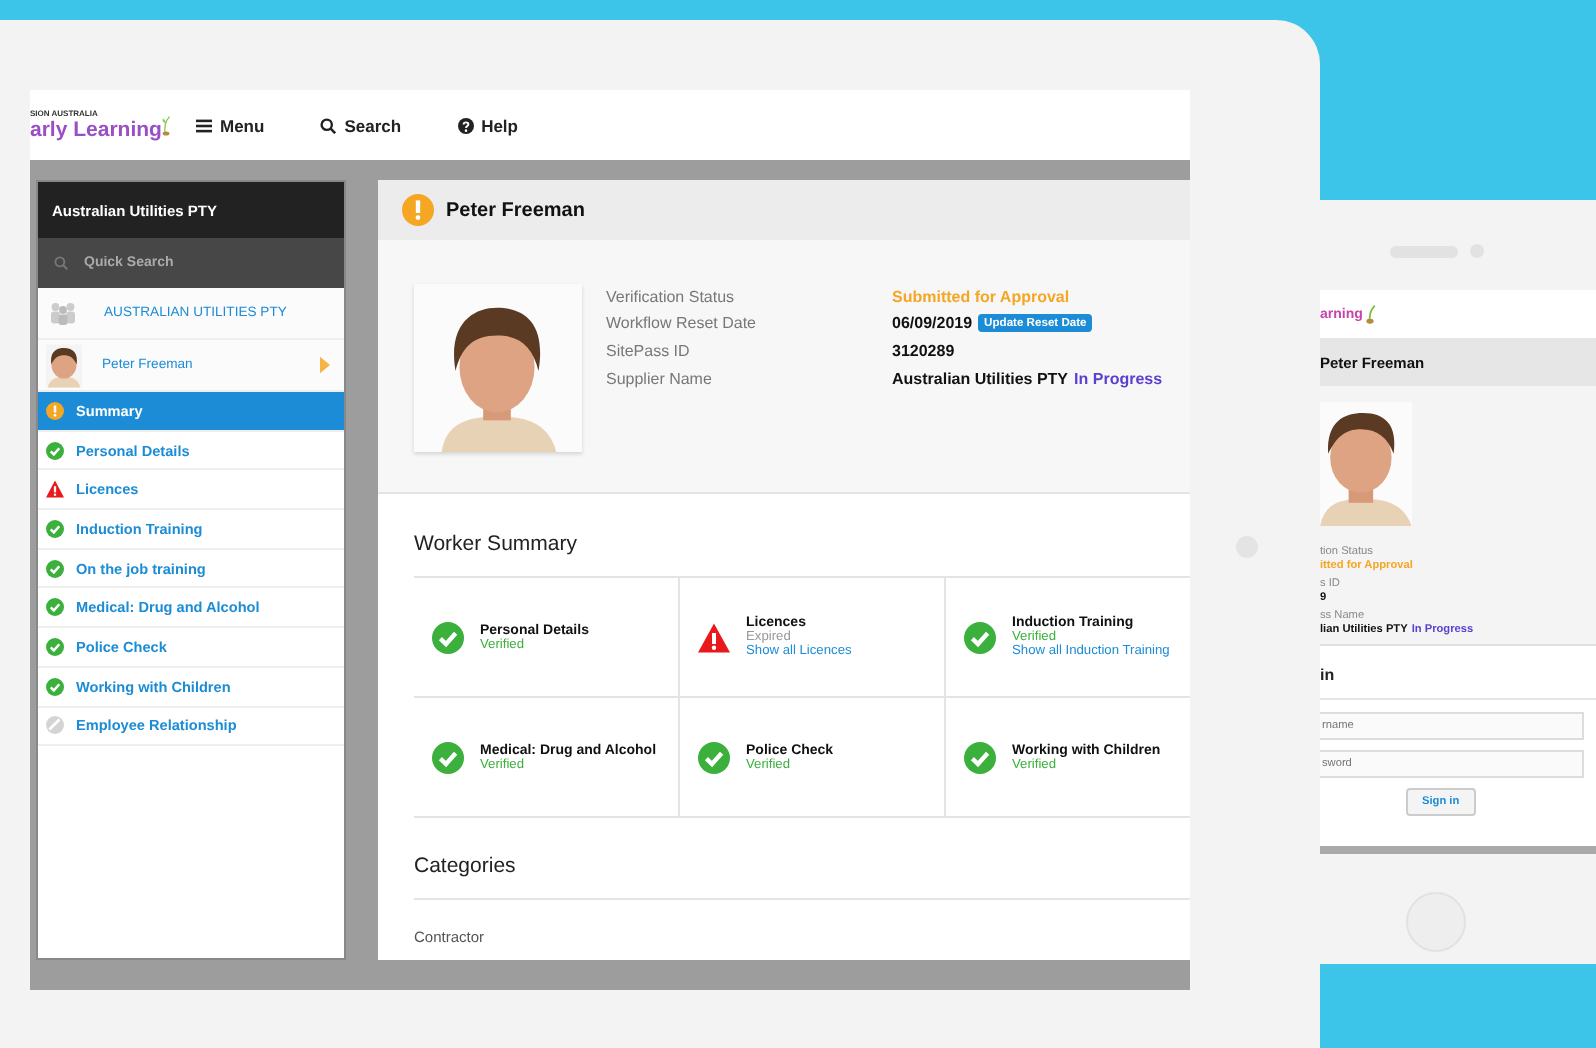 The height and width of the screenshot is (1048, 1596). I want to click on field-label: Supplier Name, so click(660, 378).